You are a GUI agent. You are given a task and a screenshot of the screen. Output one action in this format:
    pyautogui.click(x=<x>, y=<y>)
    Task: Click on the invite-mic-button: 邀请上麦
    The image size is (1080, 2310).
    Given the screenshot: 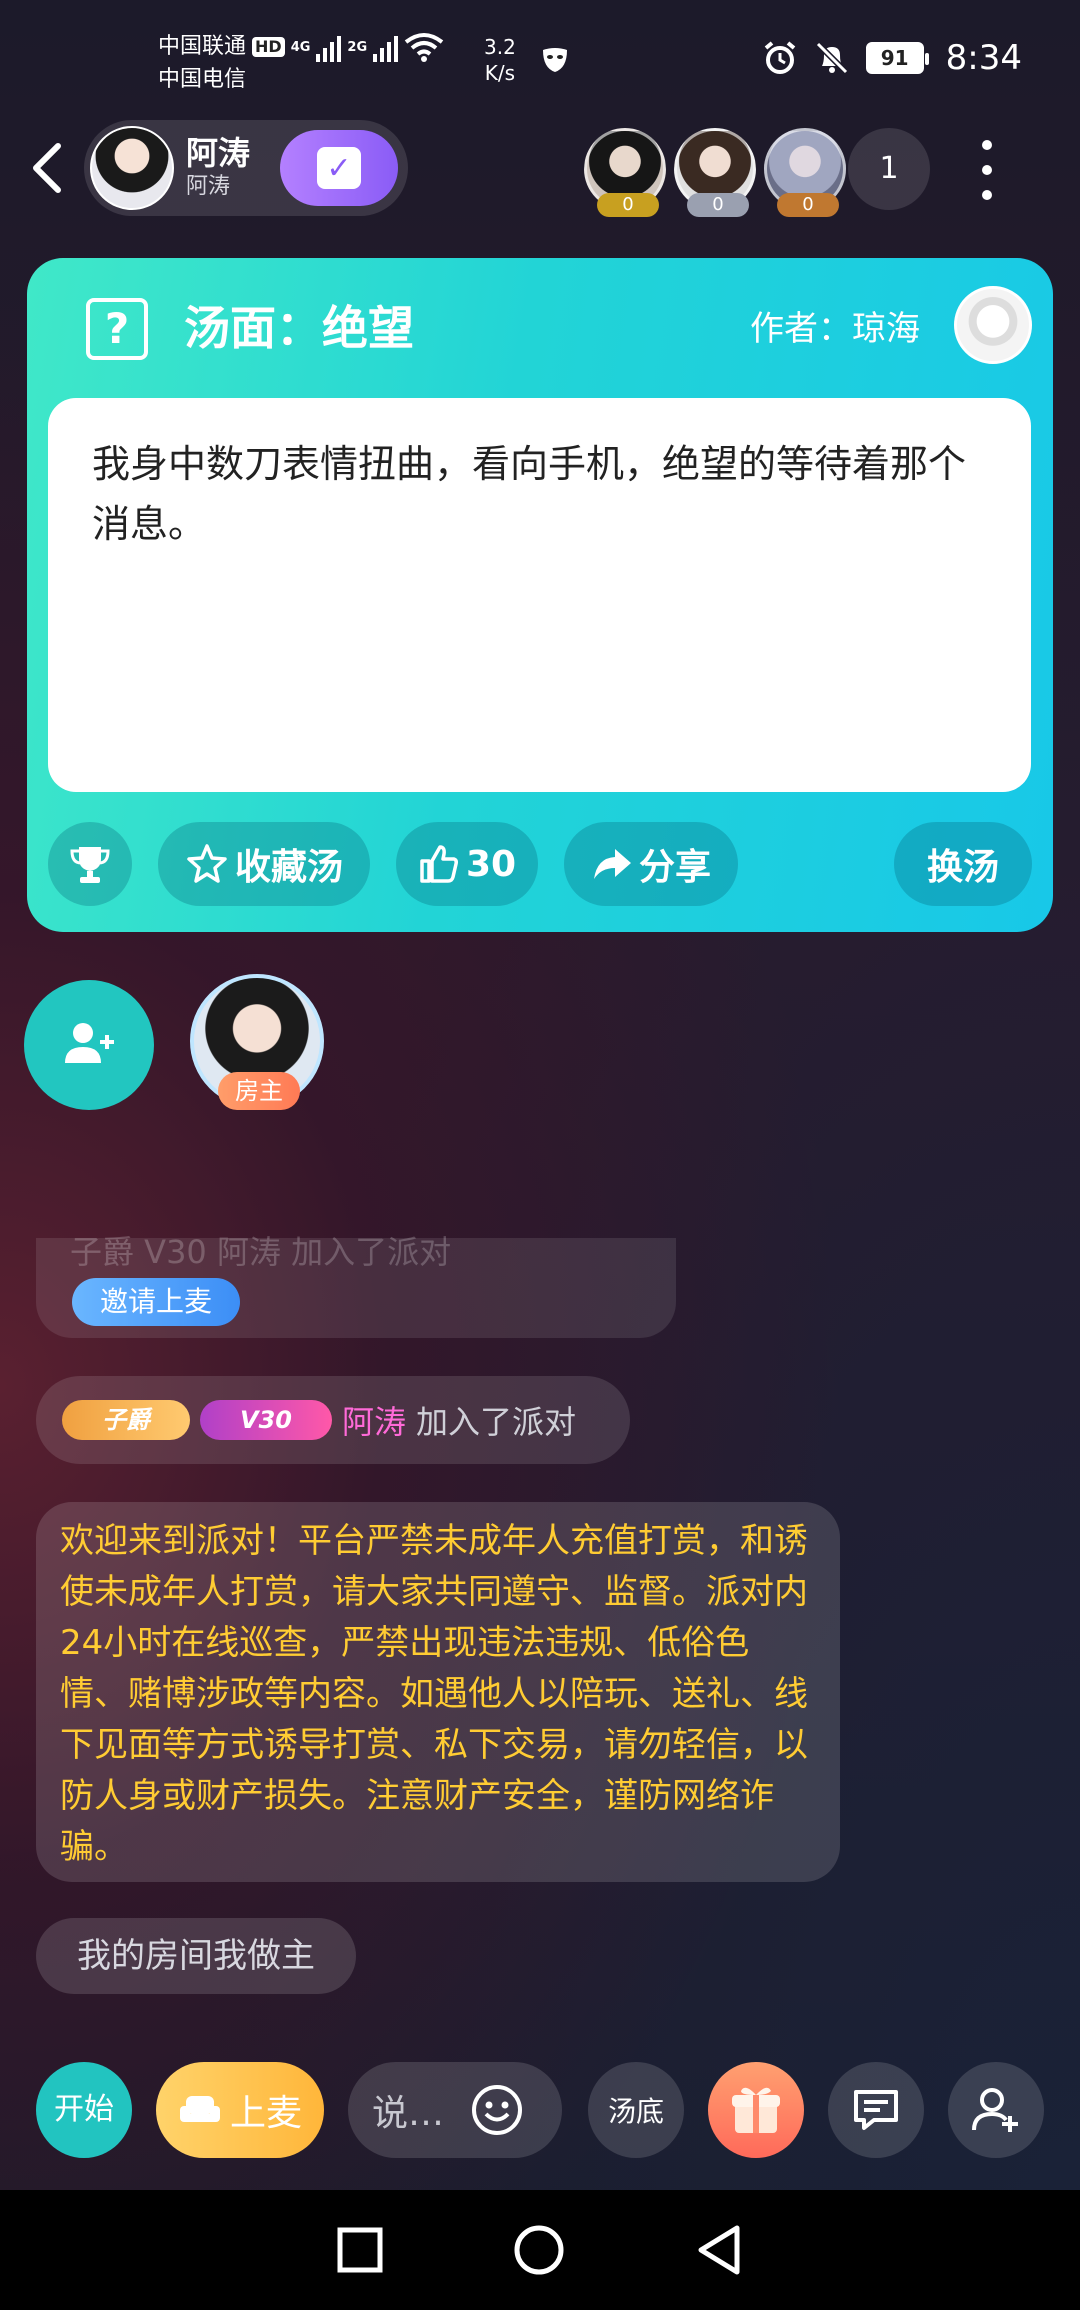 What is the action you would take?
    pyautogui.click(x=156, y=1302)
    